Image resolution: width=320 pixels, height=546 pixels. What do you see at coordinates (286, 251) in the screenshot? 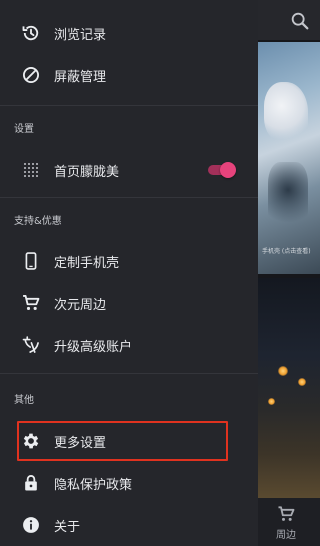
I see `background-caption: 手机壳 (点击查看)` at bounding box center [286, 251].